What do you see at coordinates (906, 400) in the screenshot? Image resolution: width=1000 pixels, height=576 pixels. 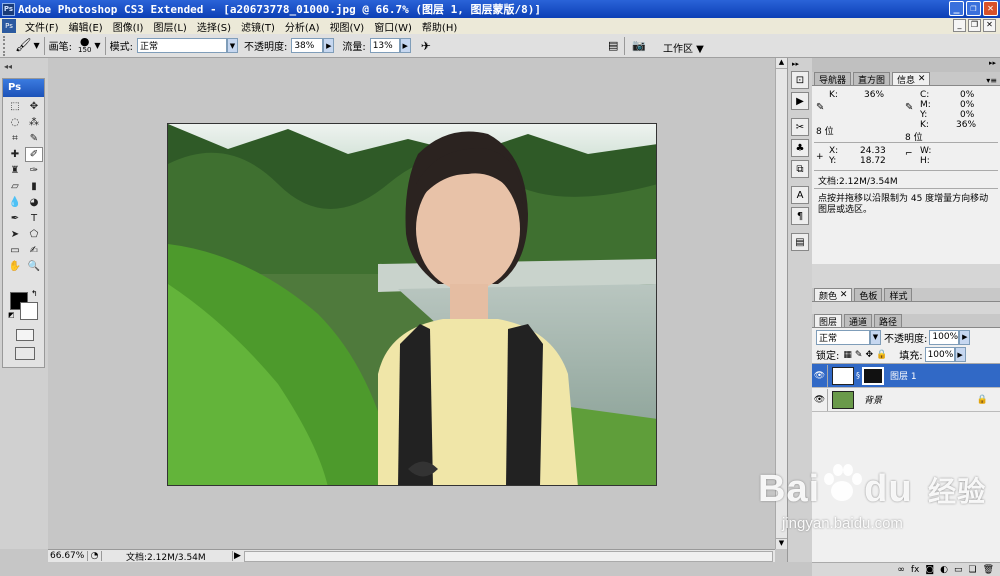 I see `layer-row-background: 👁 背景 🔒` at bounding box center [906, 400].